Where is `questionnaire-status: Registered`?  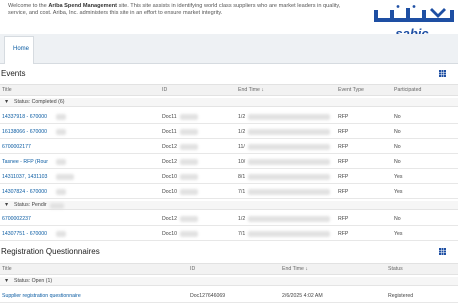 questionnaire-status: Registered is located at coordinates (401, 296).